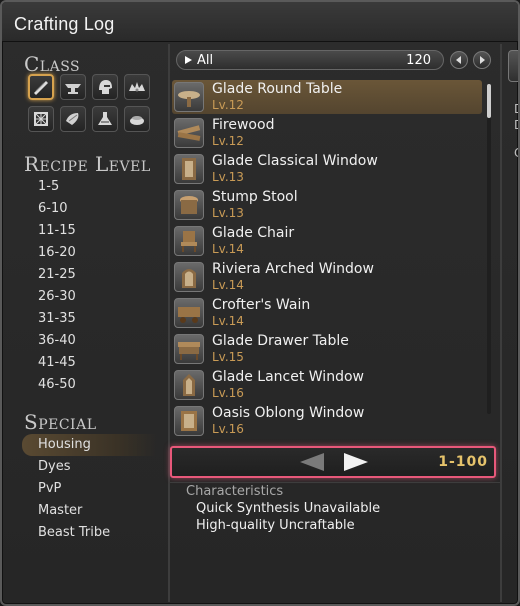 Image resolution: width=520 pixels, height=606 pixels. I want to click on recipe-level-item: 1-5, so click(90, 187).